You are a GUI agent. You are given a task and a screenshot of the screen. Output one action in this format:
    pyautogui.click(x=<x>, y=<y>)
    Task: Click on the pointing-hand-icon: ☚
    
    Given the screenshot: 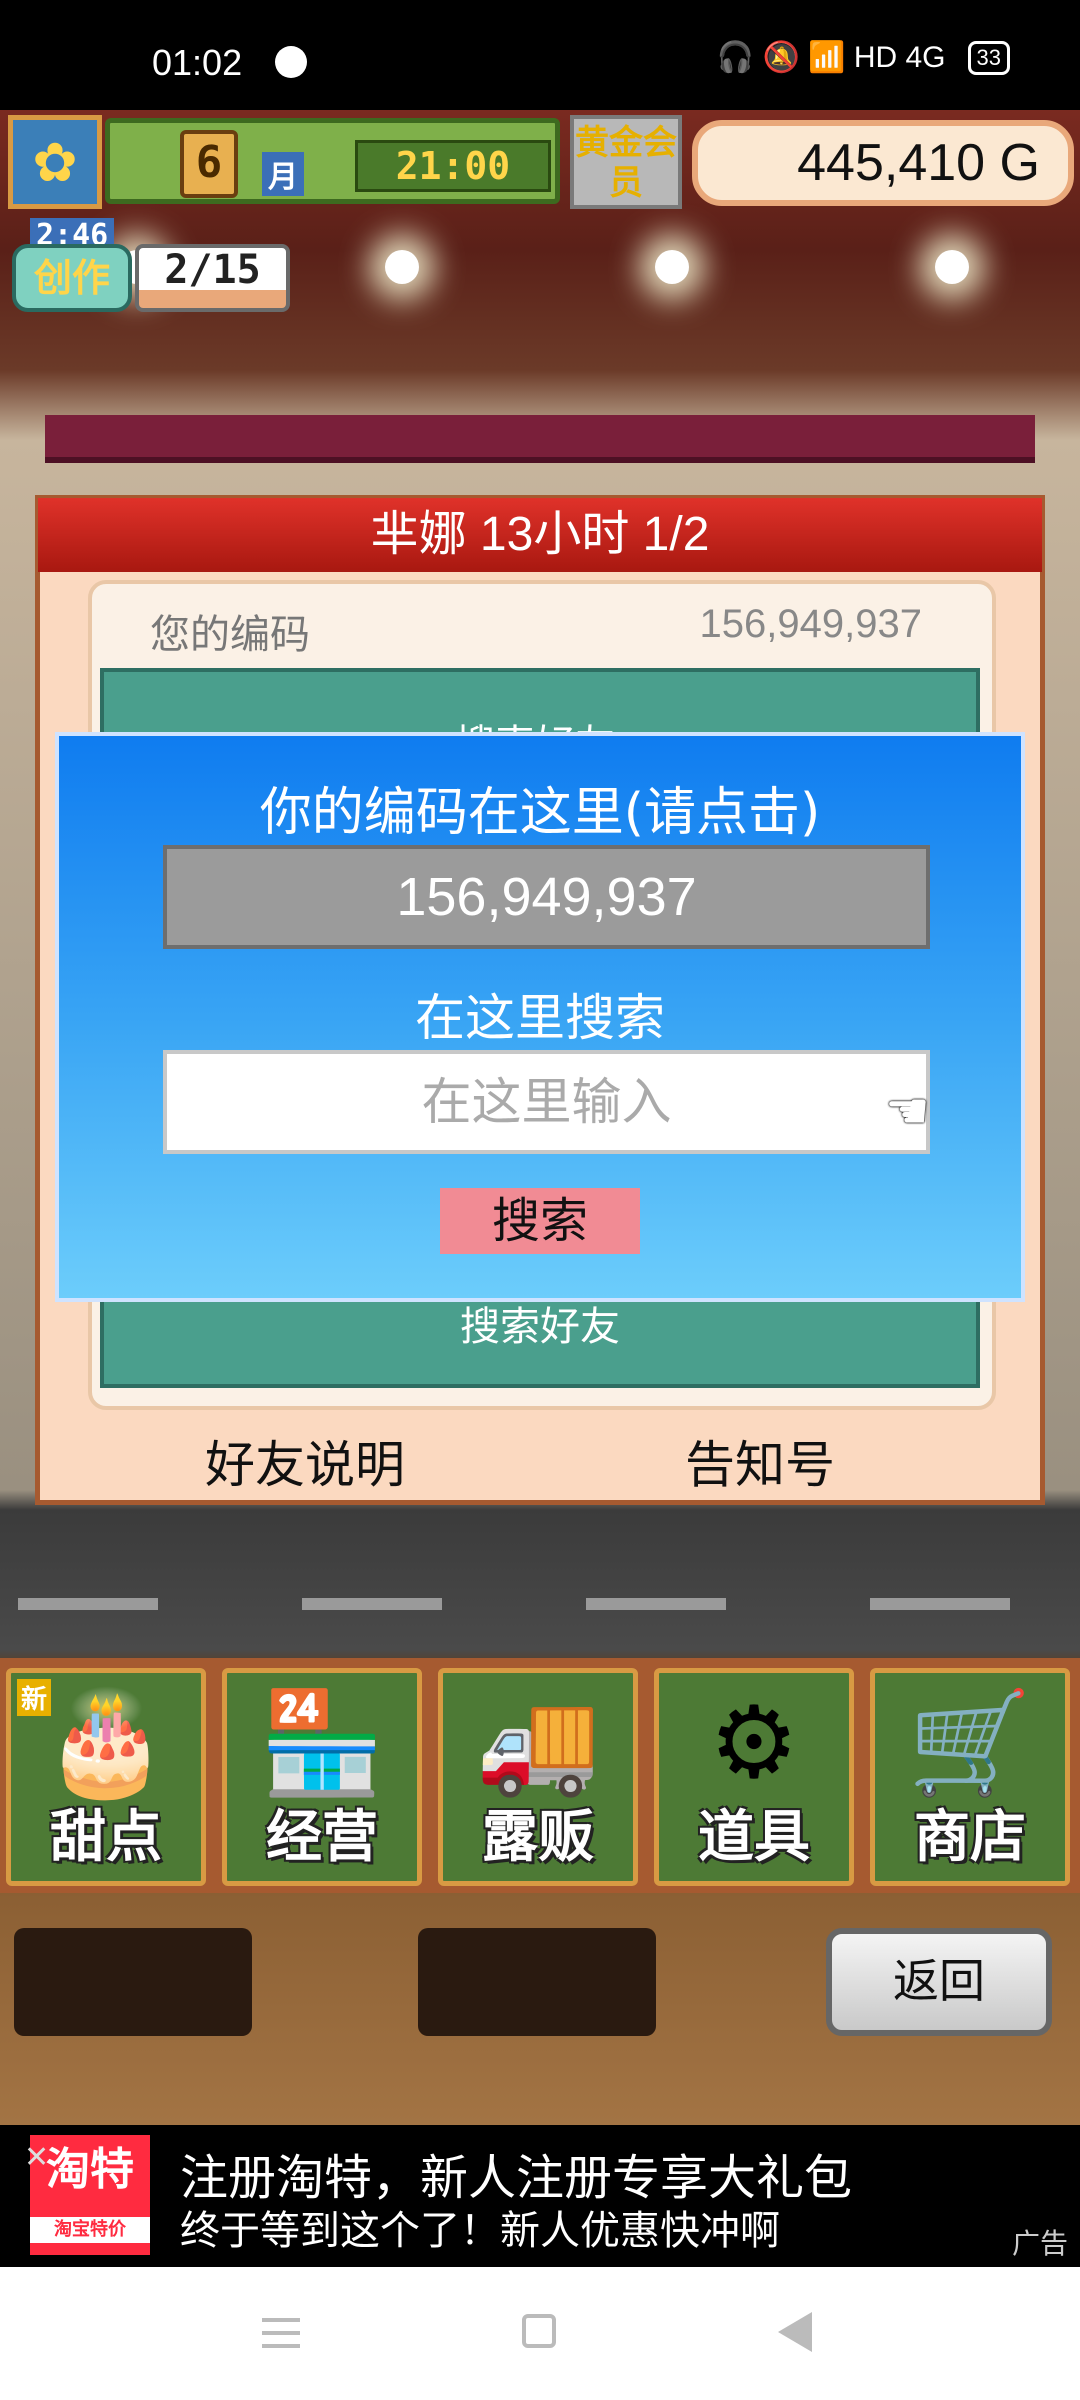 What is the action you would take?
    pyautogui.click(x=907, y=1111)
    